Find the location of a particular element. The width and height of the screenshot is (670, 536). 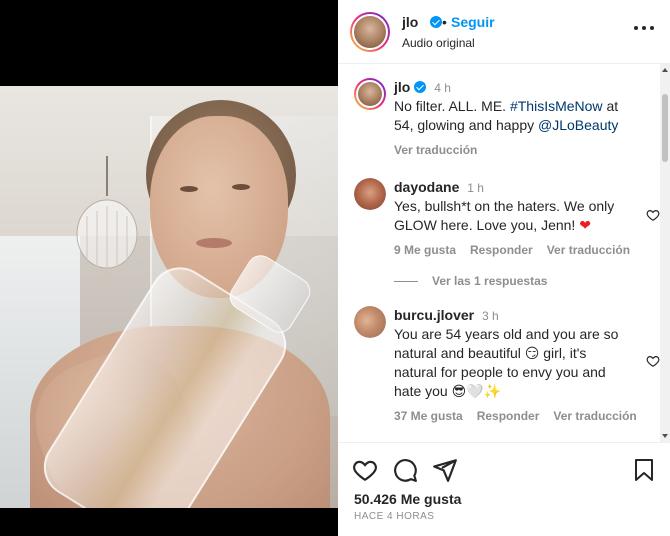

post-actions is located at coordinates (405, 470).